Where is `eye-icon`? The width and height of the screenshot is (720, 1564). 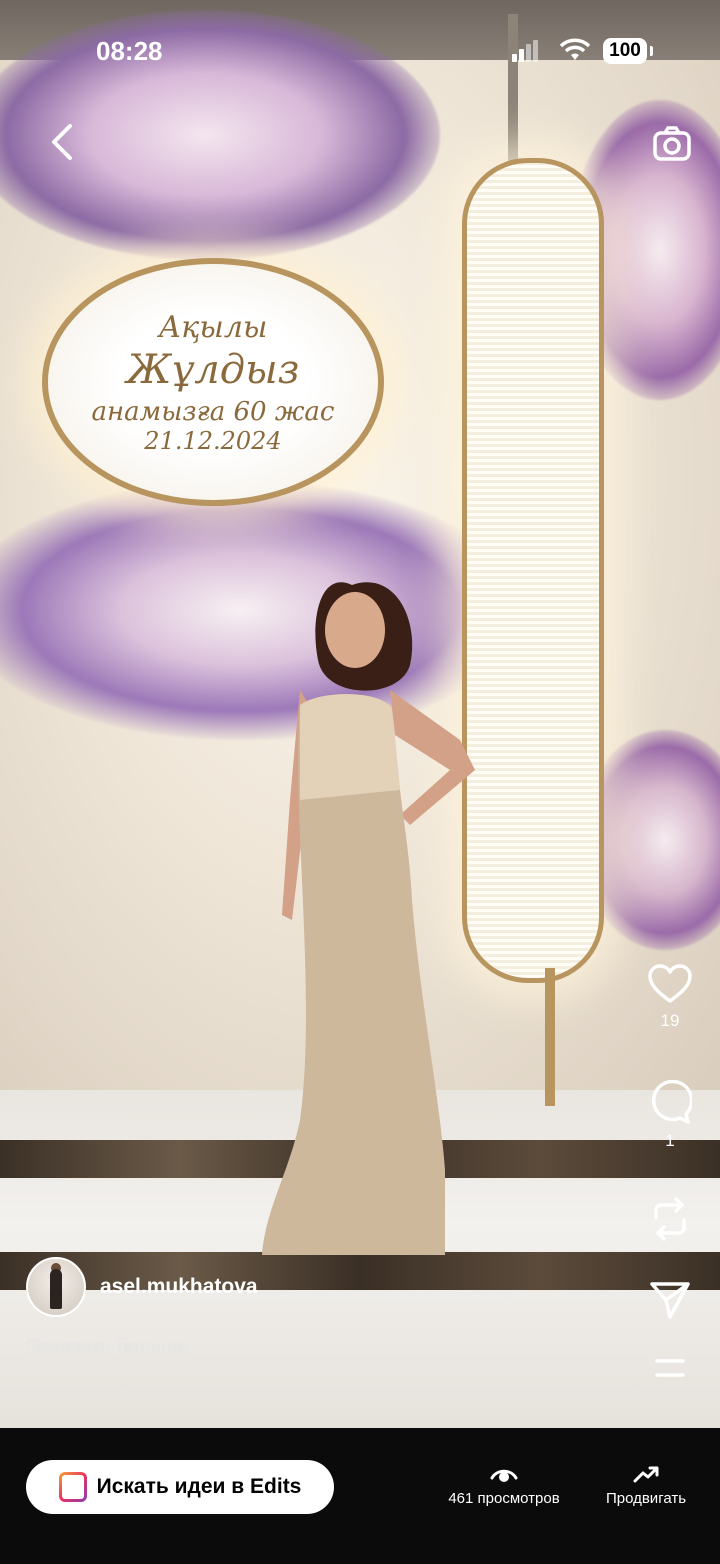 eye-icon is located at coordinates (504, 1475).